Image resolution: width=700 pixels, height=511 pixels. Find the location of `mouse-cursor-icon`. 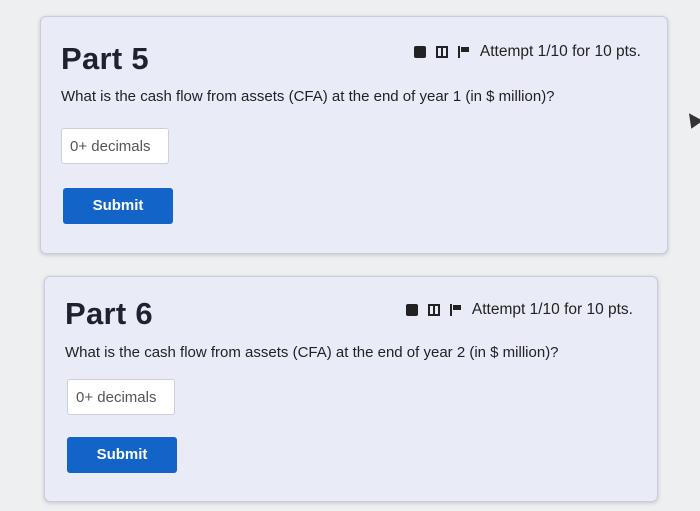

mouse-cursor-icon is located at coordinates (691, 119).